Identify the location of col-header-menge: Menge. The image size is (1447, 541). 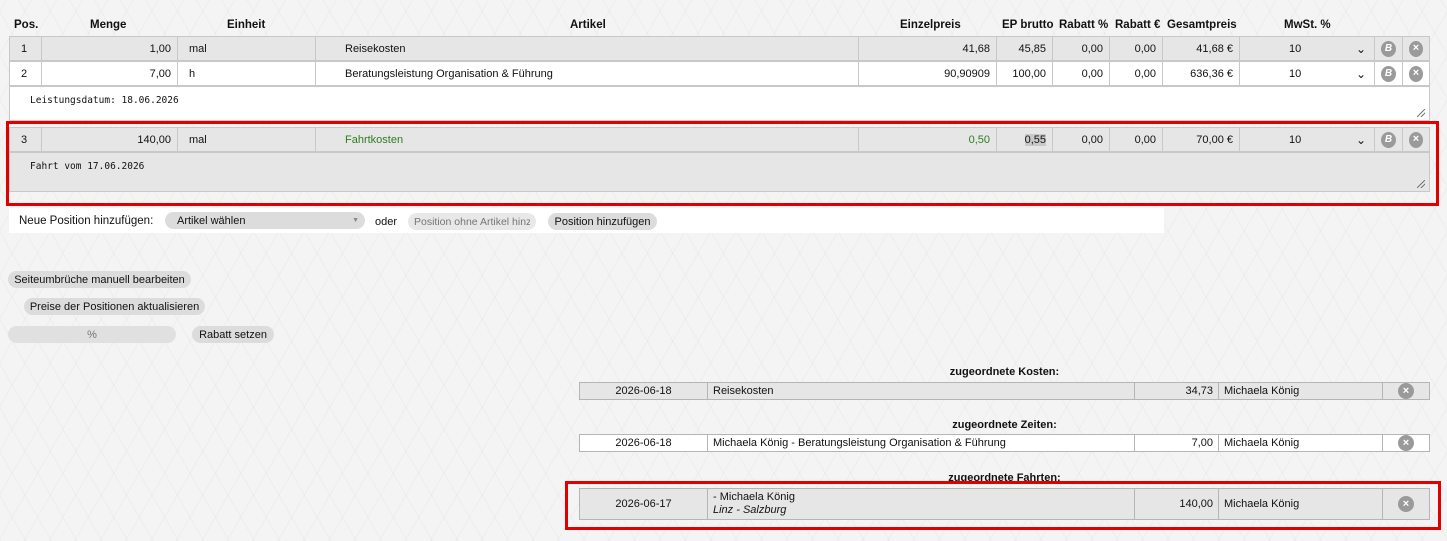
(108, 25).